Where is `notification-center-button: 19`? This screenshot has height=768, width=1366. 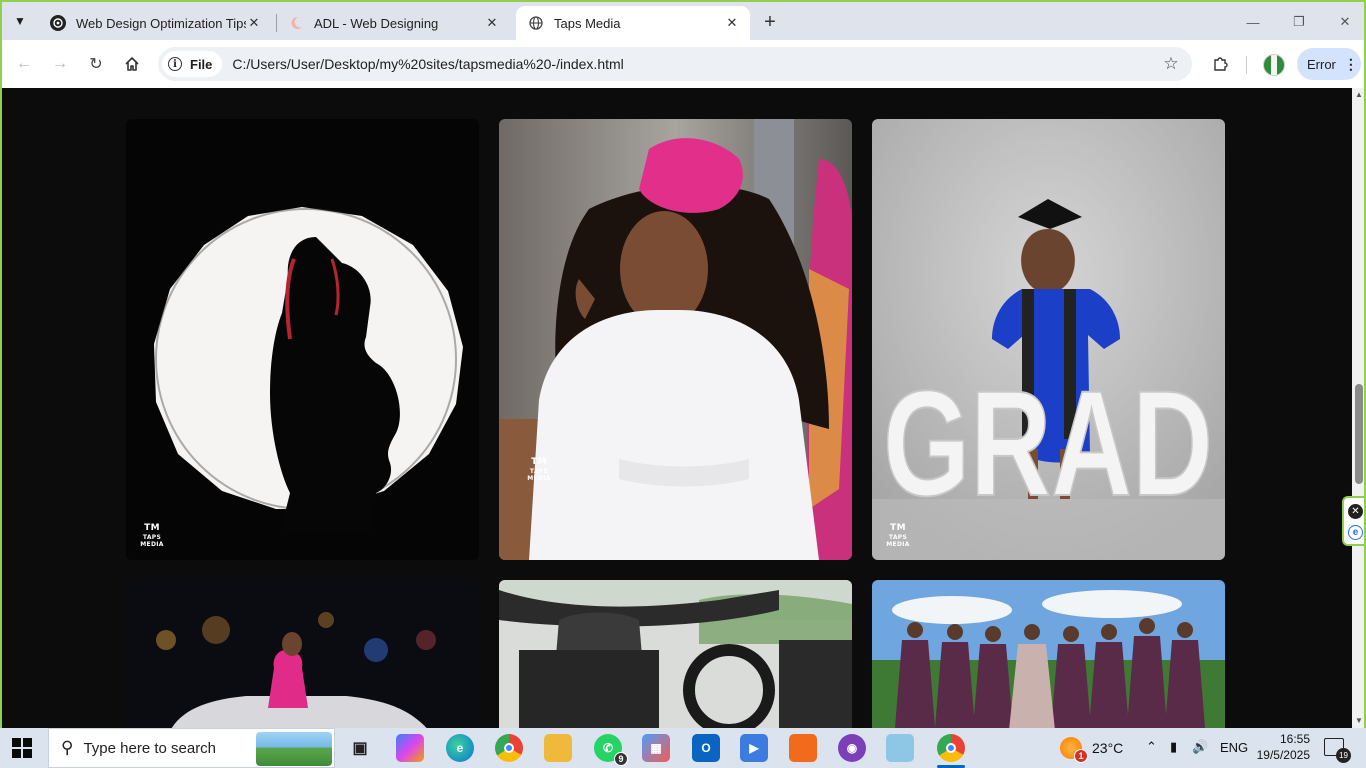
notification-center-button: 19 is located at coordinates (1337, 750).